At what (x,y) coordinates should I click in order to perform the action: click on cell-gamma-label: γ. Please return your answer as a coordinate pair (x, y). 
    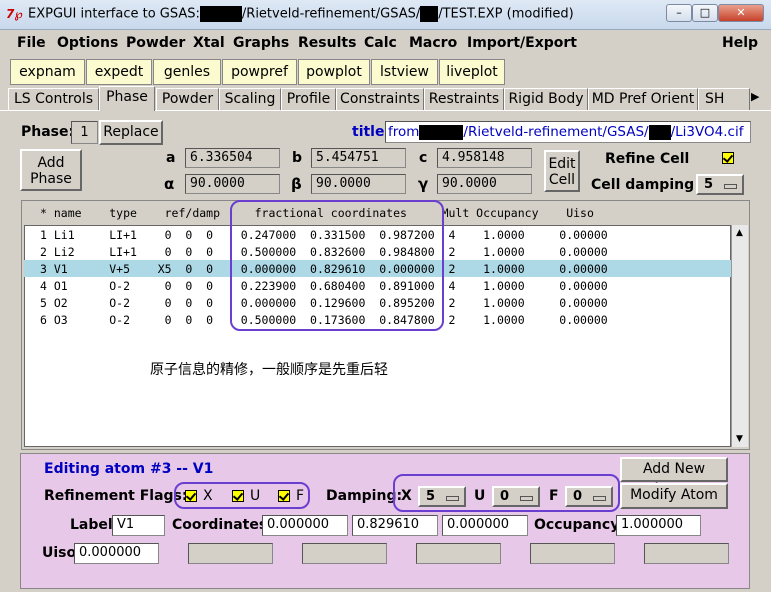
    Looking at the image, I should click on (423, 184).